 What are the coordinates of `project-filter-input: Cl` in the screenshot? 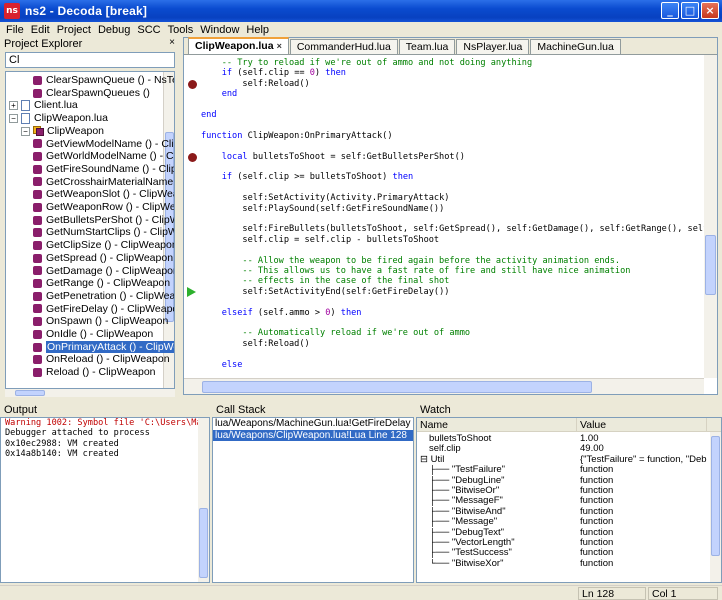 It's located at (90, 60).